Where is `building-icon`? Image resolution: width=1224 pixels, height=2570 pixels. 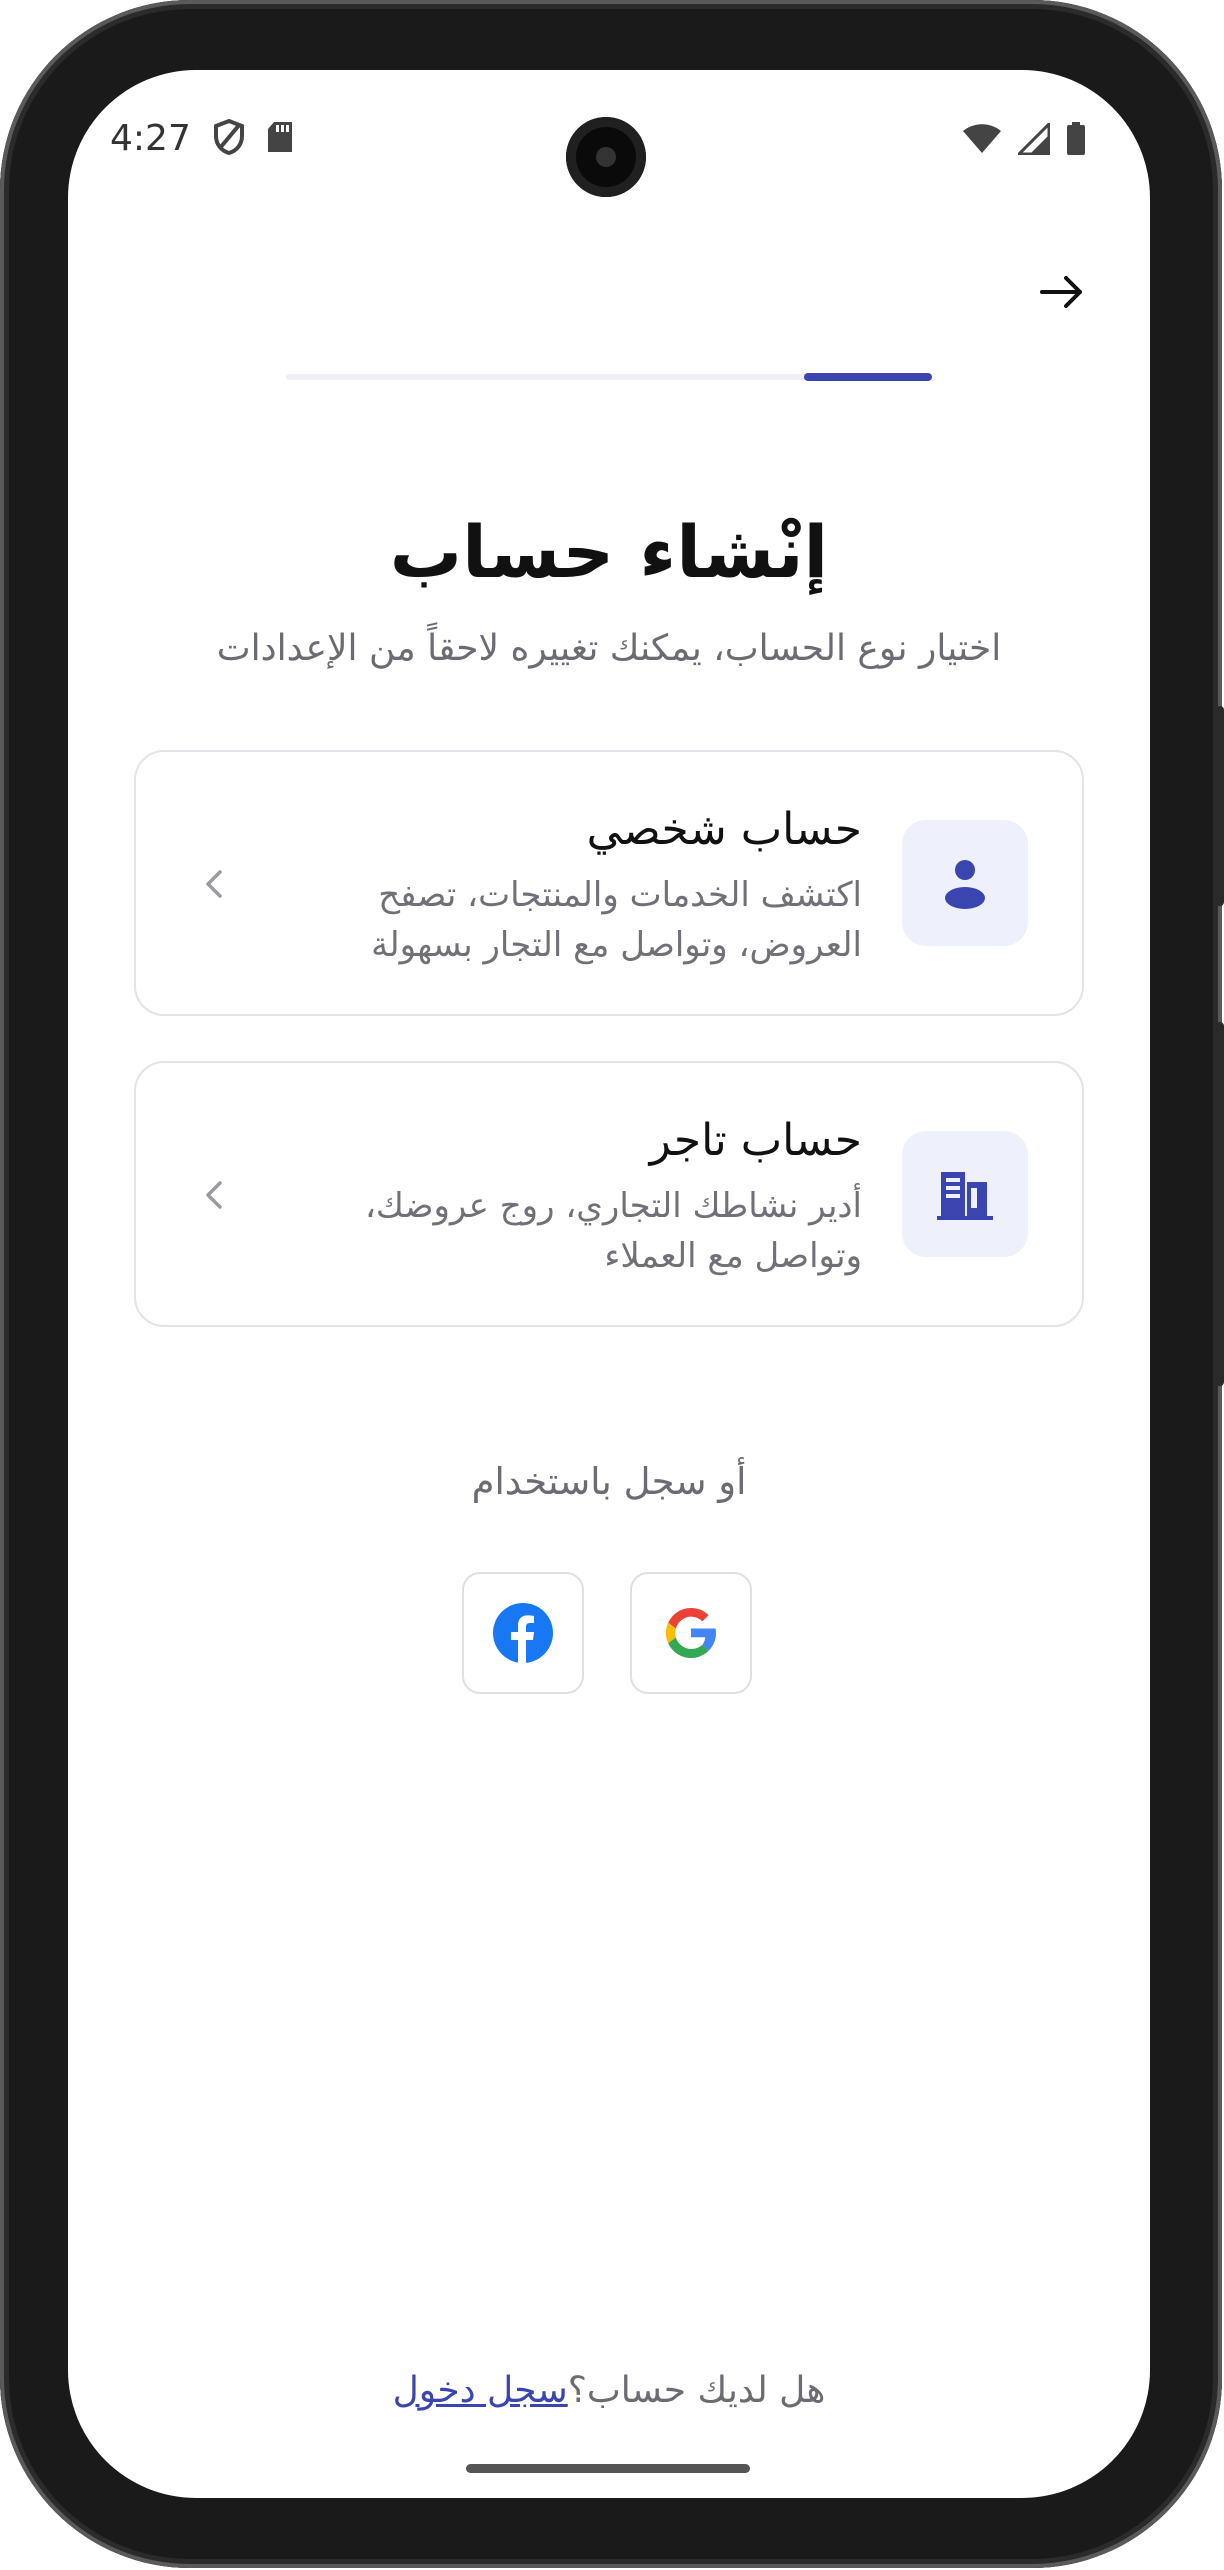 building-icon is located at coordinates (965, 1196).